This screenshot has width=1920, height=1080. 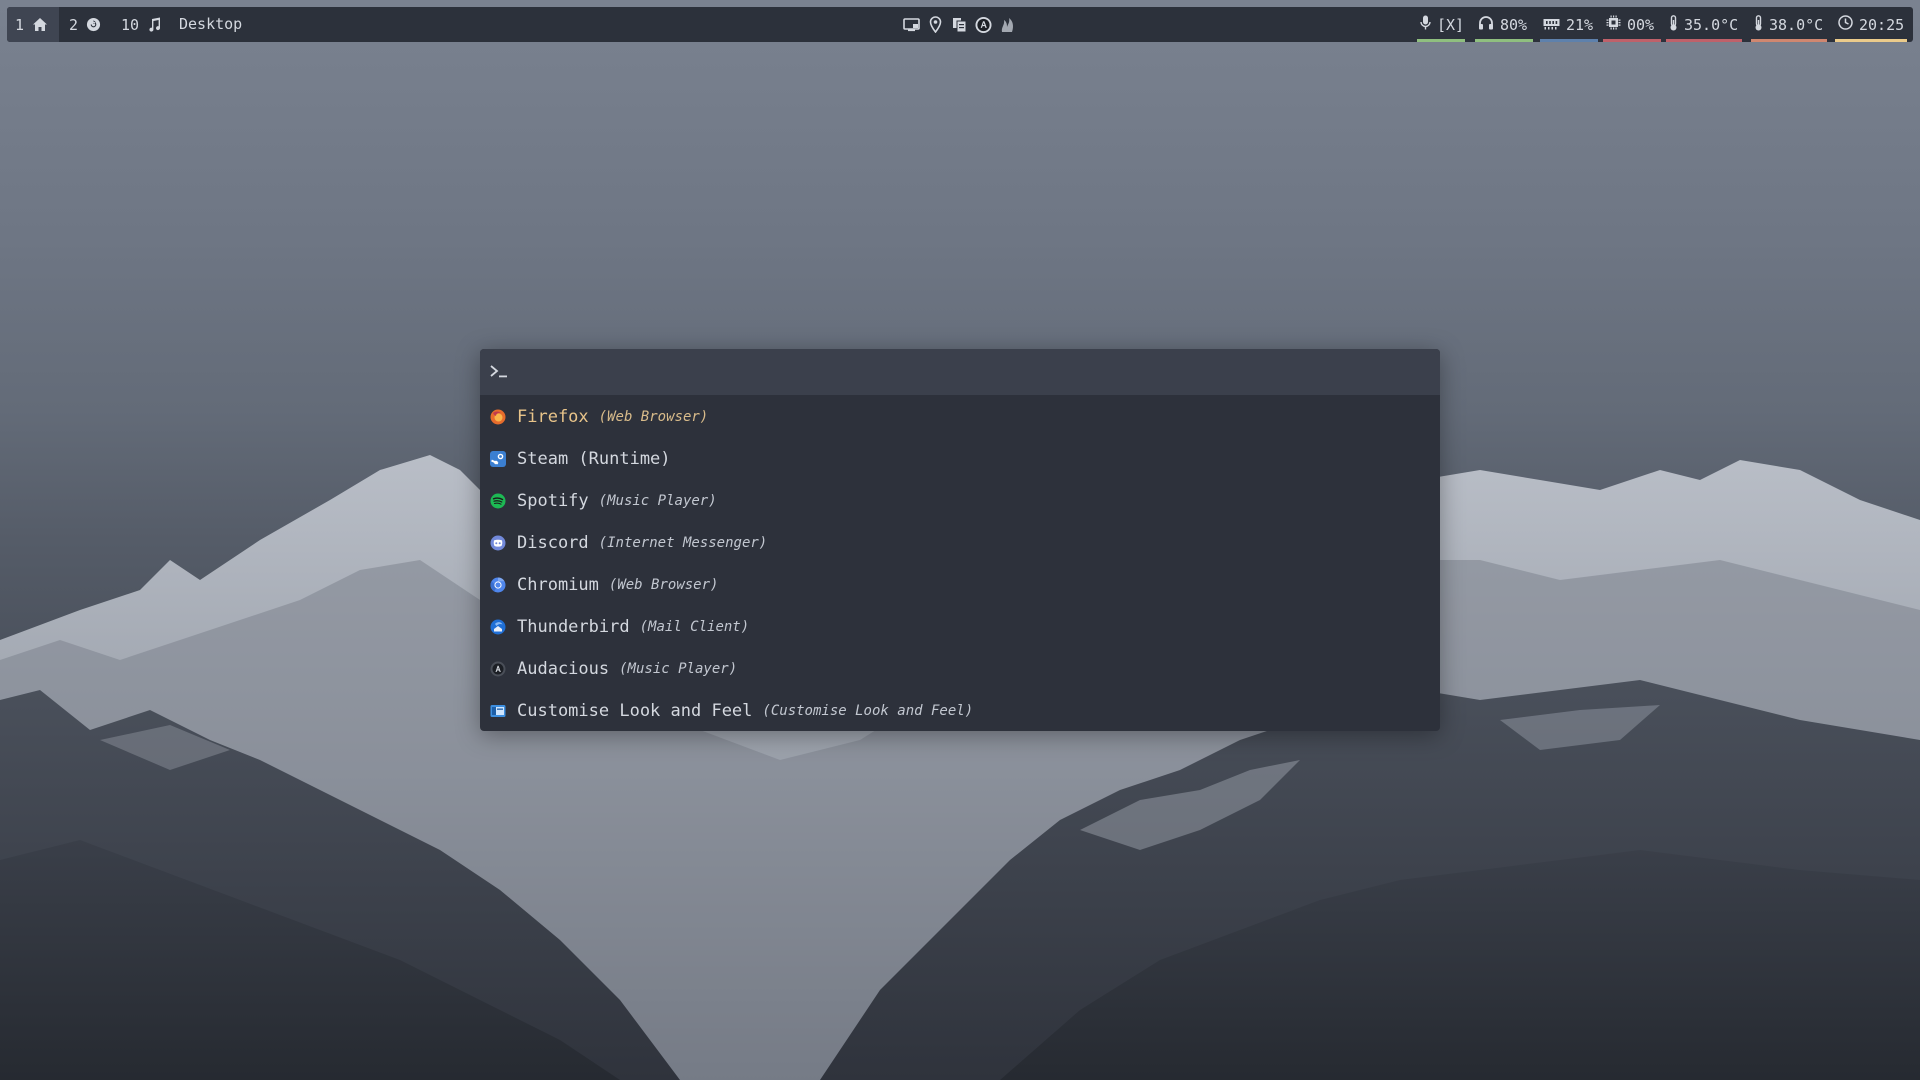 What do you see at coordinates (968, 372) in the screenshot?
I see `launcher-search-input` at bounding box center [968, 372].